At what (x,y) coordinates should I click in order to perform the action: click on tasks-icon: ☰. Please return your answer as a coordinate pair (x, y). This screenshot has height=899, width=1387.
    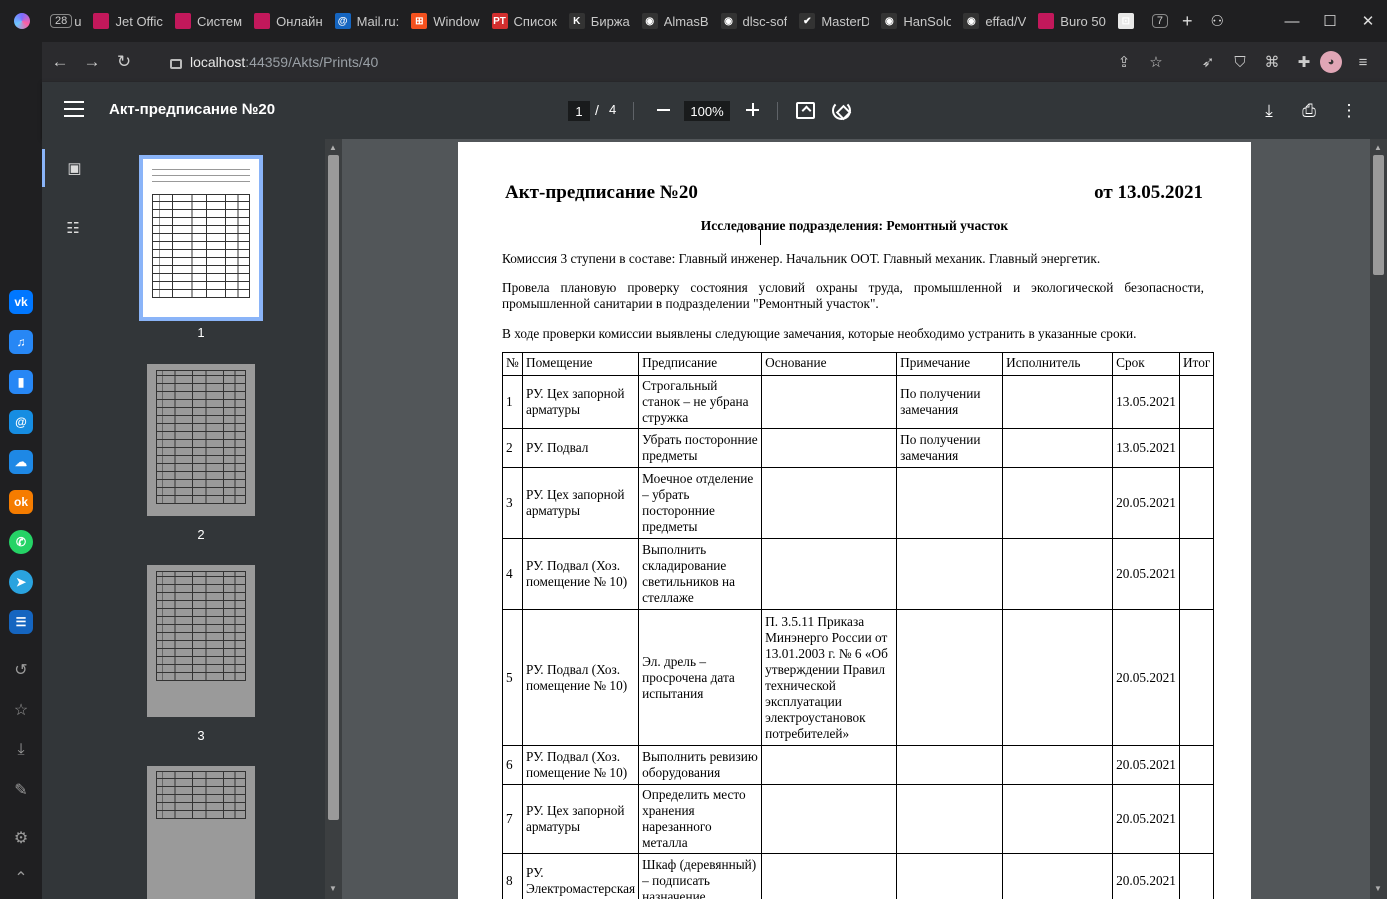
    Looking at the image, I should click on (21, 622).